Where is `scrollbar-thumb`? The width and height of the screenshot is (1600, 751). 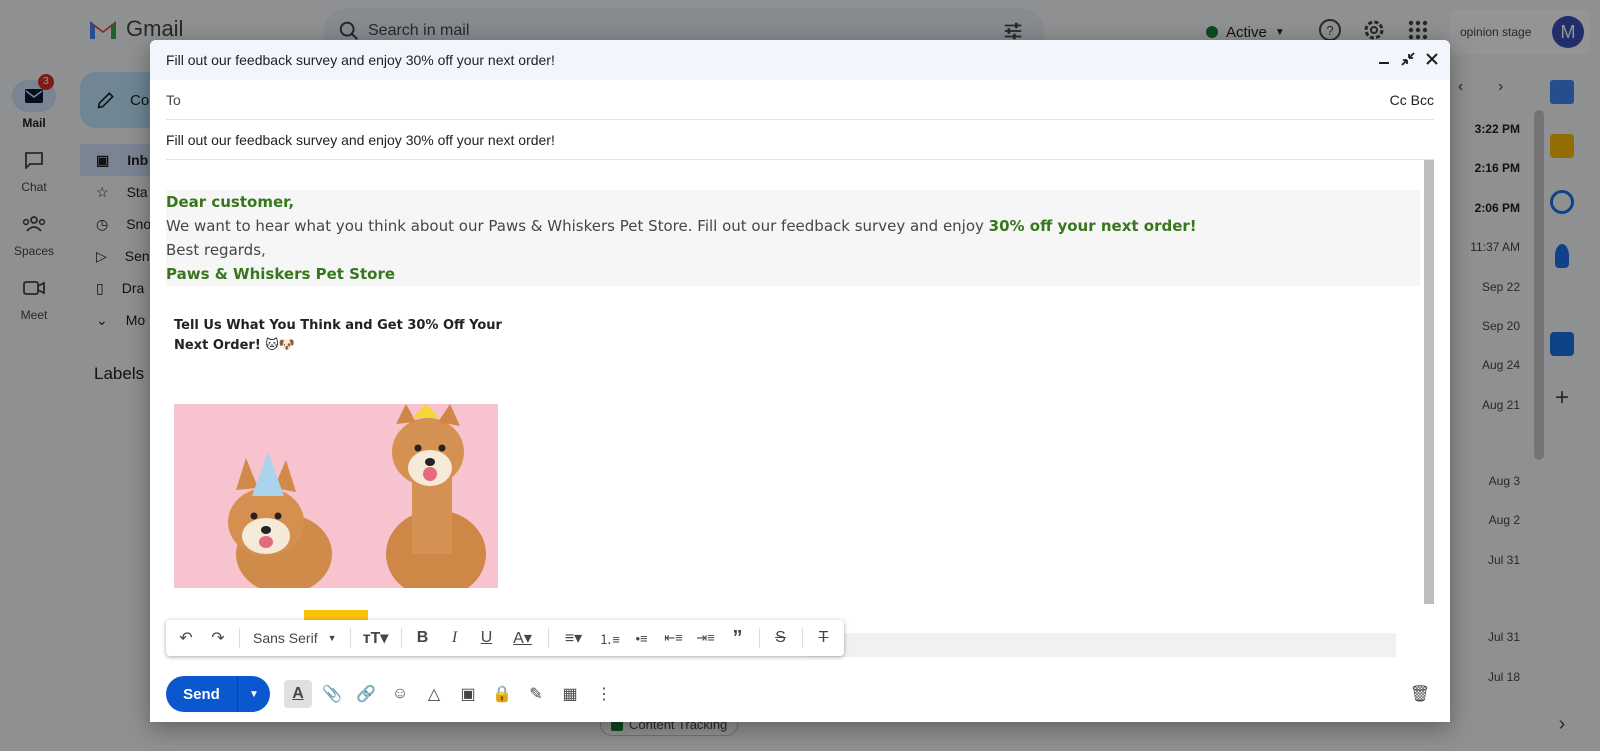 scrollbar-thumb is located at coordinates (1429, 382).